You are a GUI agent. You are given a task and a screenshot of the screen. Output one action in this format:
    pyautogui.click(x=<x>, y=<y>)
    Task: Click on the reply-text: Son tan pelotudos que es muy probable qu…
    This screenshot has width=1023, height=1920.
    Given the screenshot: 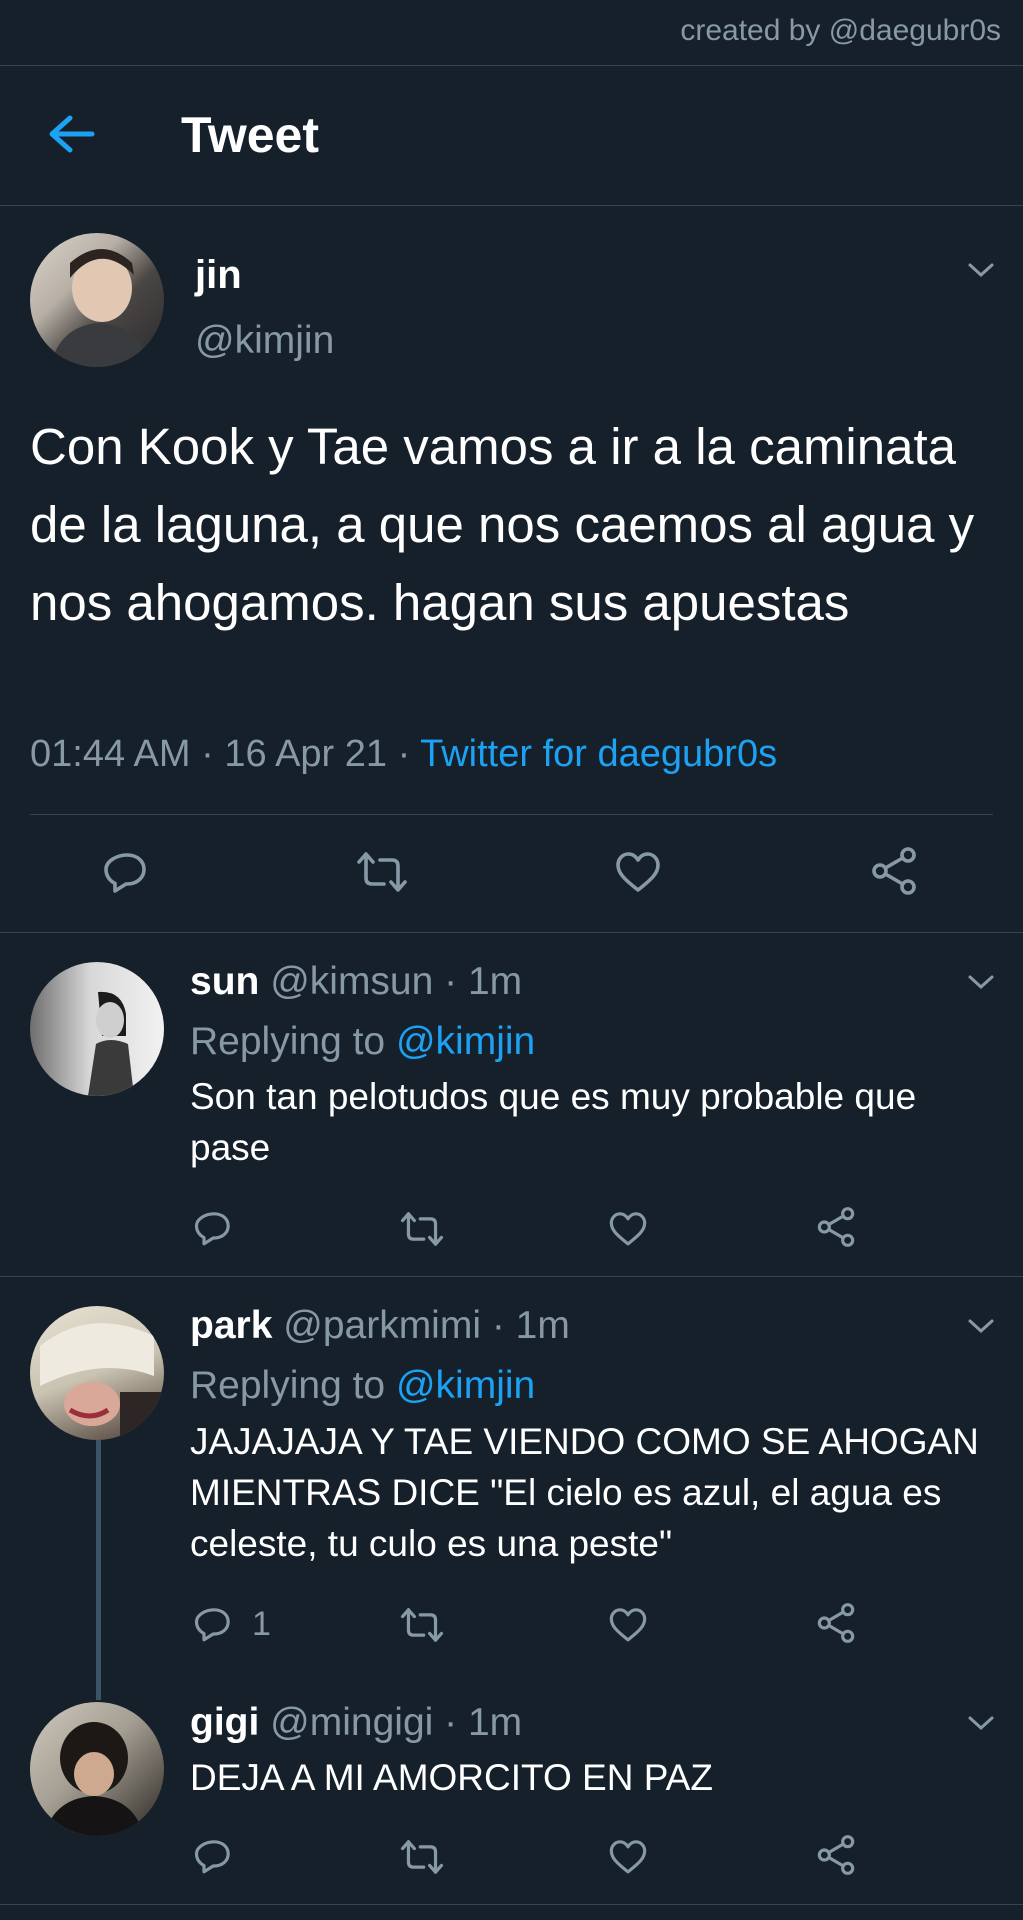 What is the action you would take?
    pyautogui.click(x=553, y=1122)
    